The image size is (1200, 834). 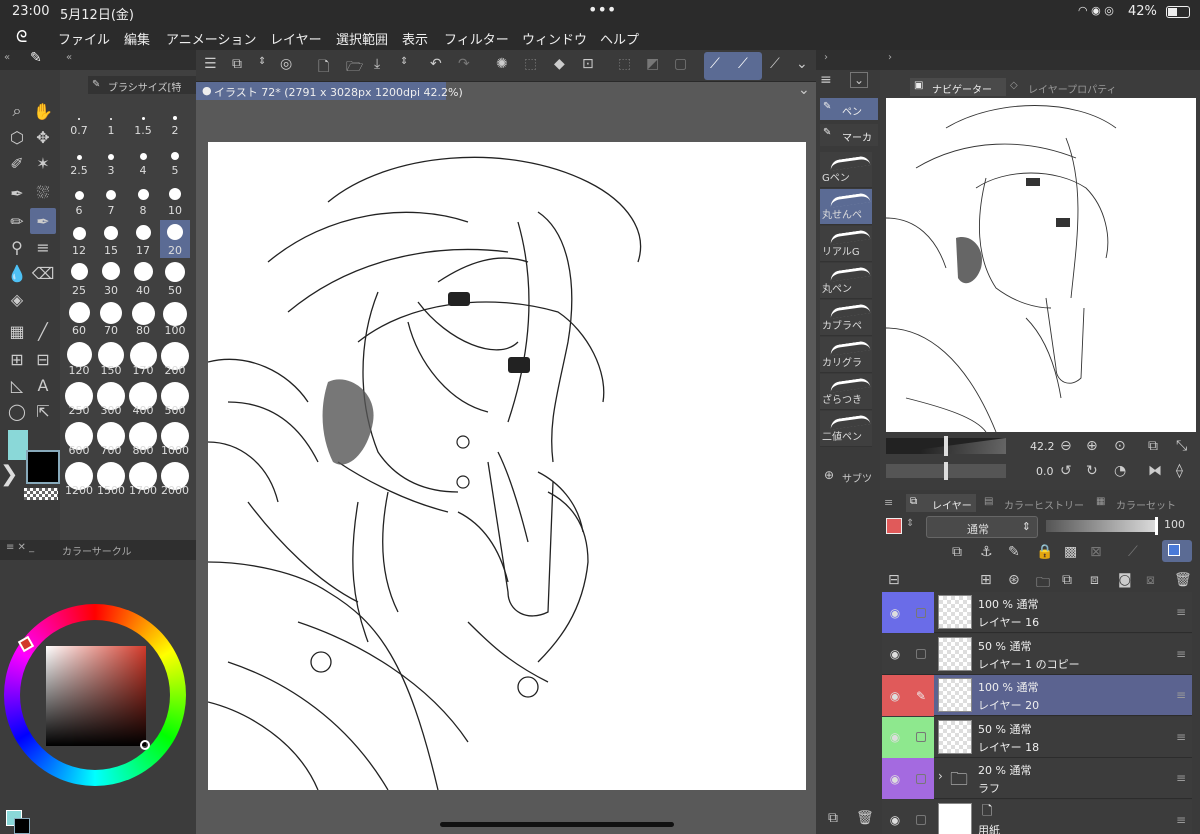 I want to click on open-folder-icon: 🗁, so click(x=354, y=68).